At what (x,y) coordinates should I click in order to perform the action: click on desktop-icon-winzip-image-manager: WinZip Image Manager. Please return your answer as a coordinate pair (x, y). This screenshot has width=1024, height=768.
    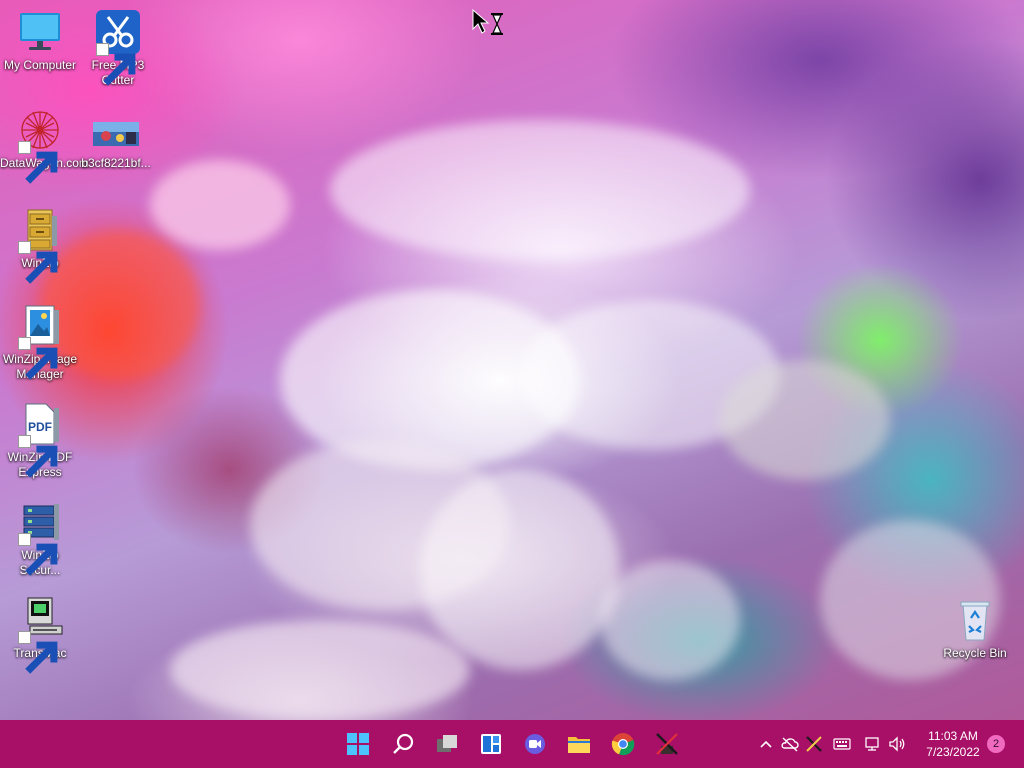
    Looking at the image, I should click on (40, 342).